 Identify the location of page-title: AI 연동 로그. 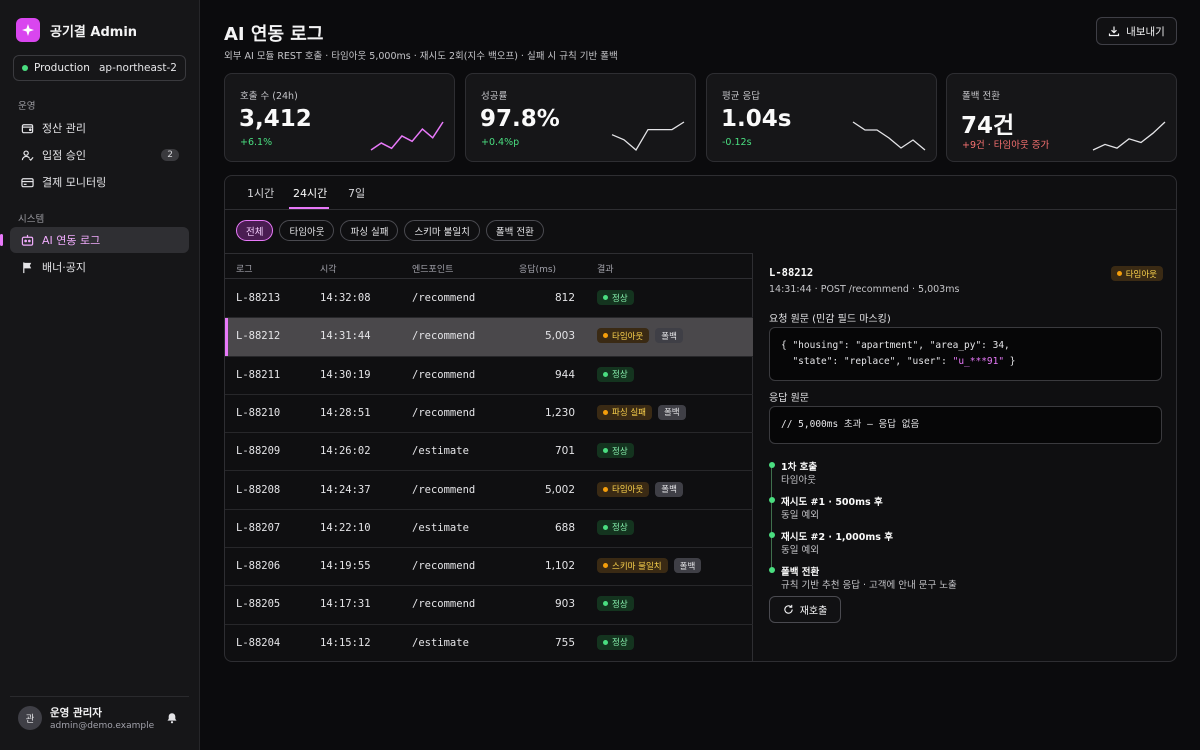
(274, 34).